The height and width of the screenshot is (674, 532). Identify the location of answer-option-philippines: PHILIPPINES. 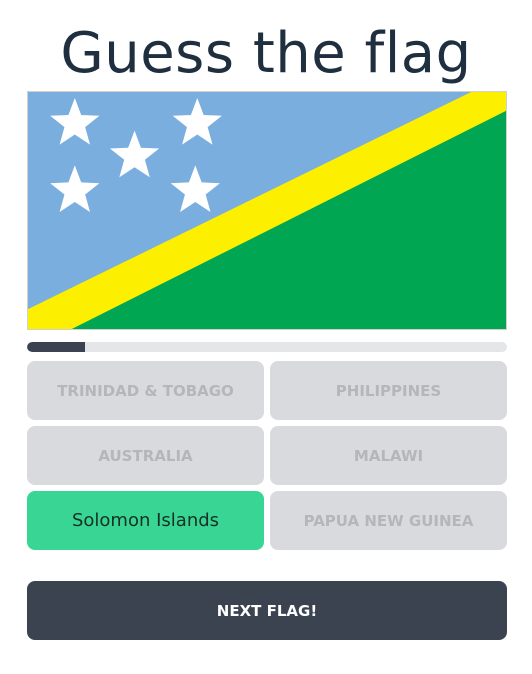
(388, 390).